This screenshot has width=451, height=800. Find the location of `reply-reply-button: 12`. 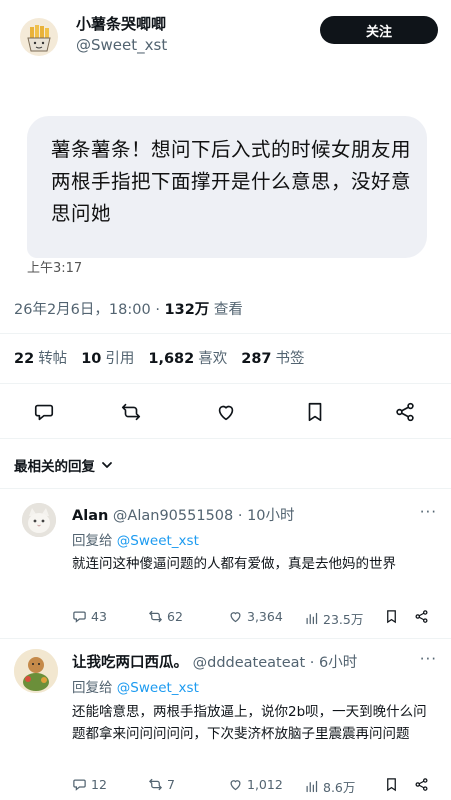

reply-reply-button: 12 is located at coordinates (89, 784).